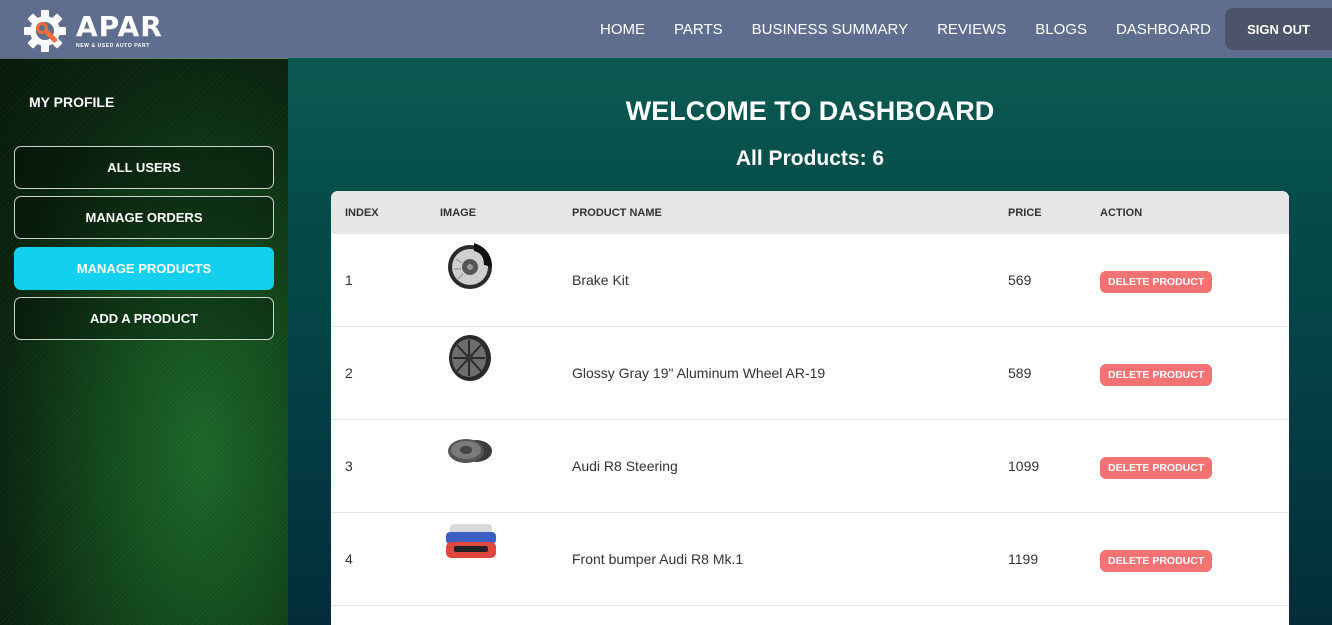 The height and width of the screenshot is (625, 1332). I want to click on product-name: Audi R8 Steering, so click(625, 466).